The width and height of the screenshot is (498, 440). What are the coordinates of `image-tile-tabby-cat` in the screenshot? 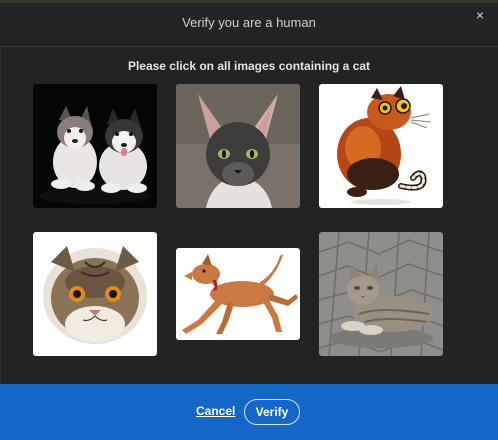 It's located at (381, 294).